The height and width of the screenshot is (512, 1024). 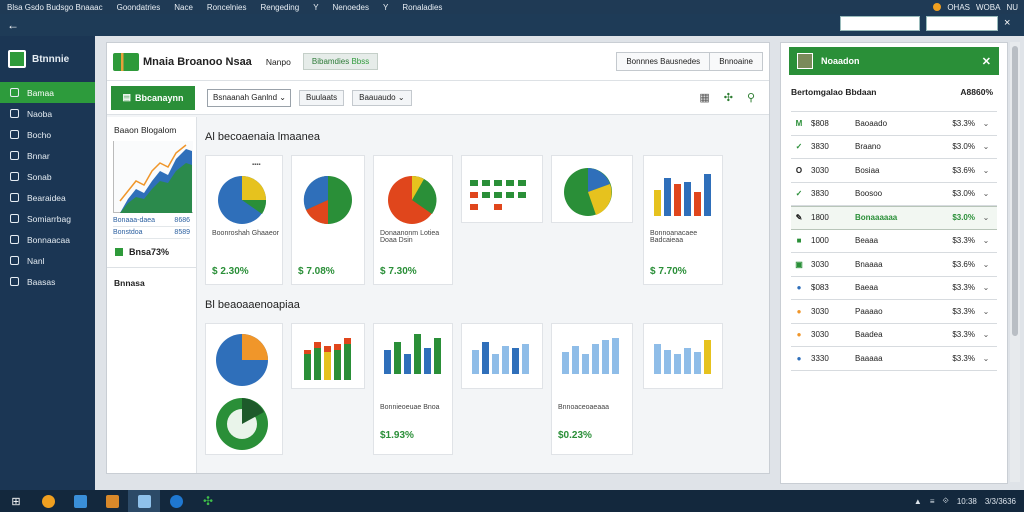 I want to click on primary-button: ▤ Bbcanaynn, so click(x=153, y=97).